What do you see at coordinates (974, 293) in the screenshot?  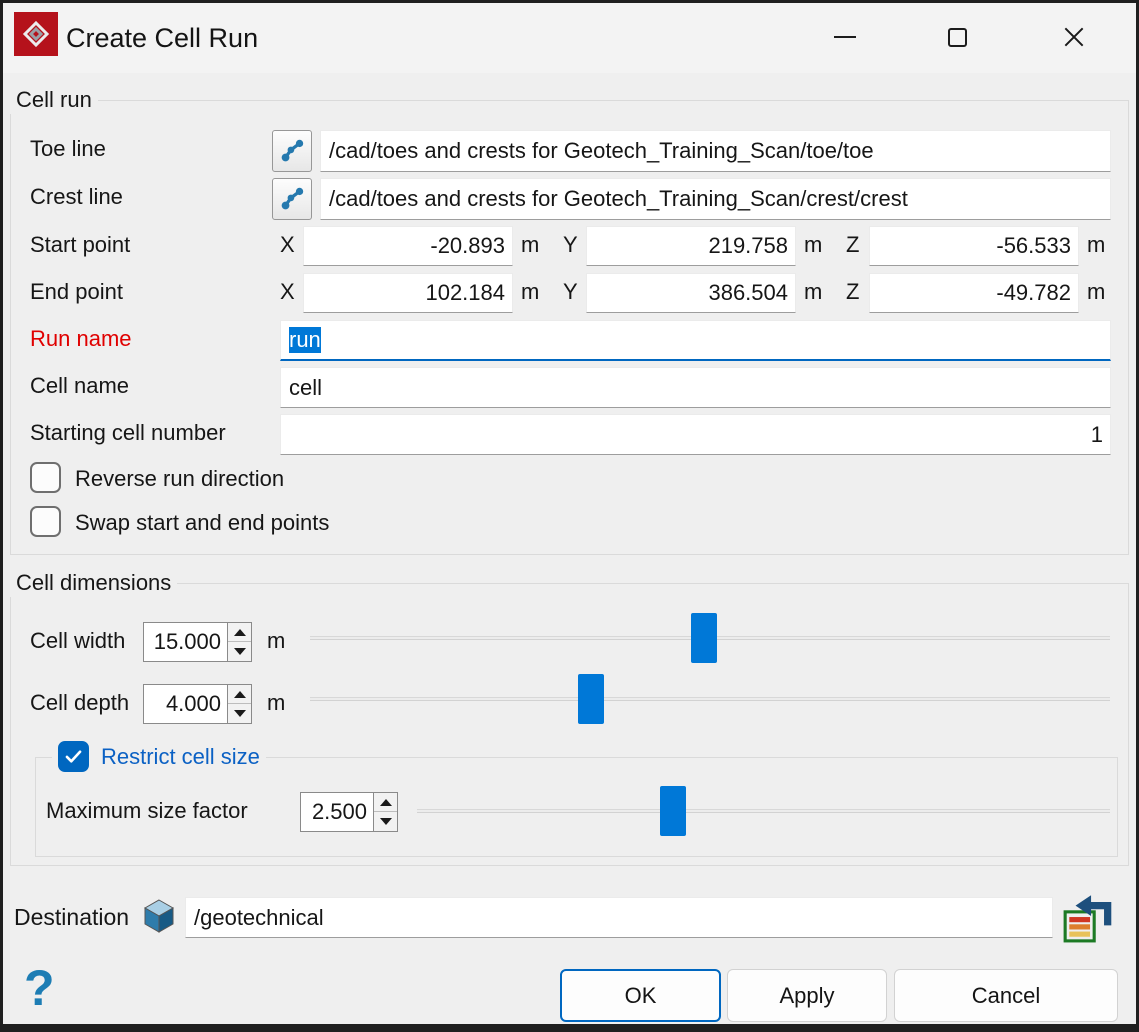 I see `end-z-input: -49.782` at bounding box center [974, 293].